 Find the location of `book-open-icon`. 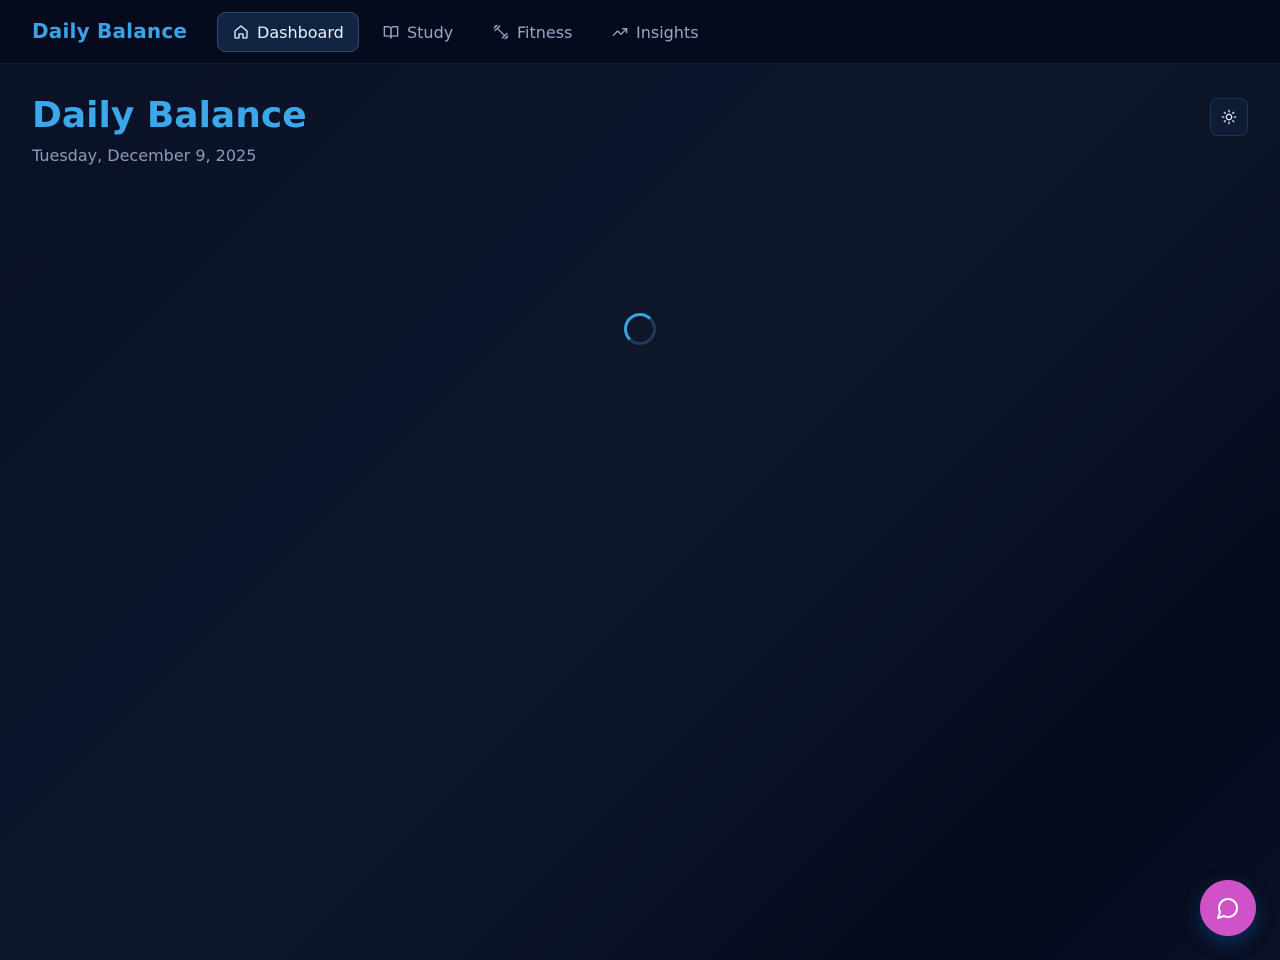

book-open-icon is located at coordinates (391, 32).